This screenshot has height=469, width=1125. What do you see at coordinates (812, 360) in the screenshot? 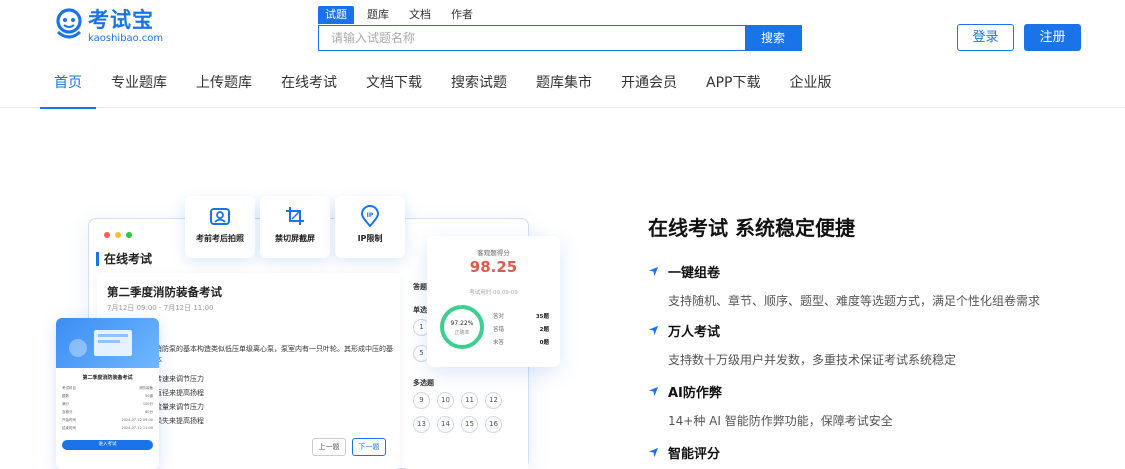
I see `feature-desc: 支持数十万级用户并发数，多重技术保证考试系统稳定` at bounding box center [812, 360].